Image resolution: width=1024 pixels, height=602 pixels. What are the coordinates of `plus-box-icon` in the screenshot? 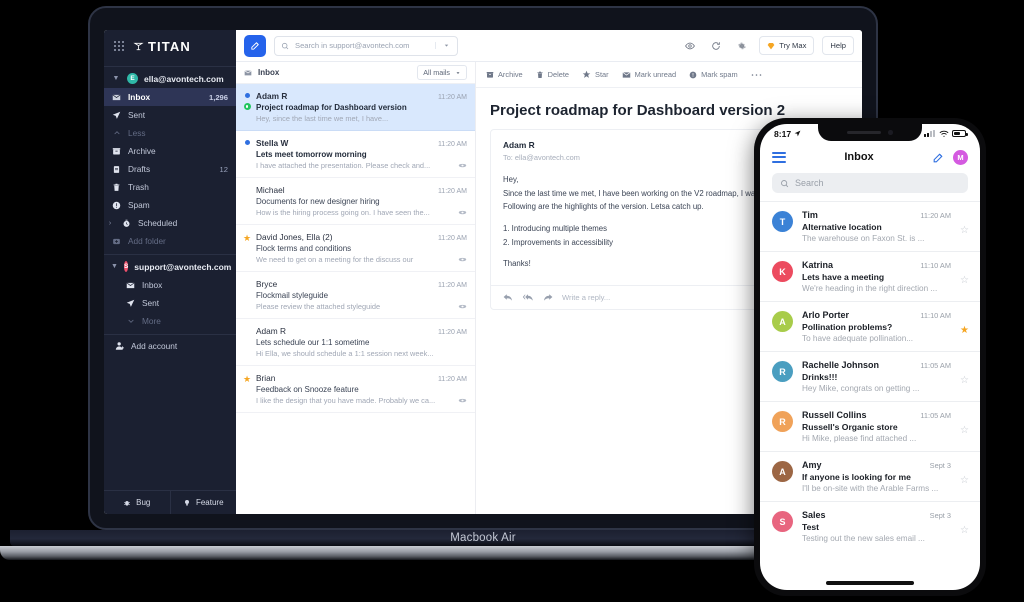 It's located at (116, 241).